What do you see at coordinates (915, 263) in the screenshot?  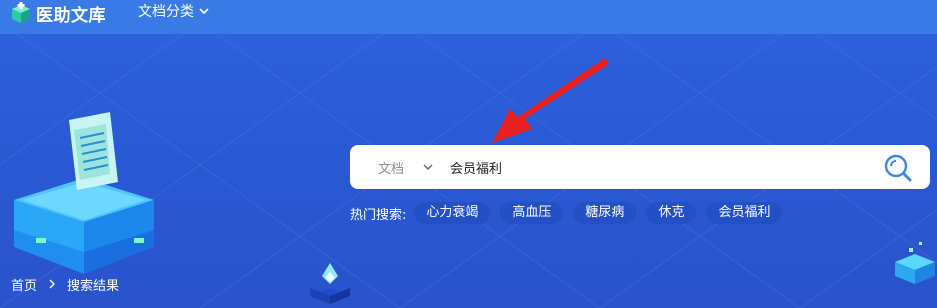 I see `right-cube-illustration` at bounding box center [915, 263].